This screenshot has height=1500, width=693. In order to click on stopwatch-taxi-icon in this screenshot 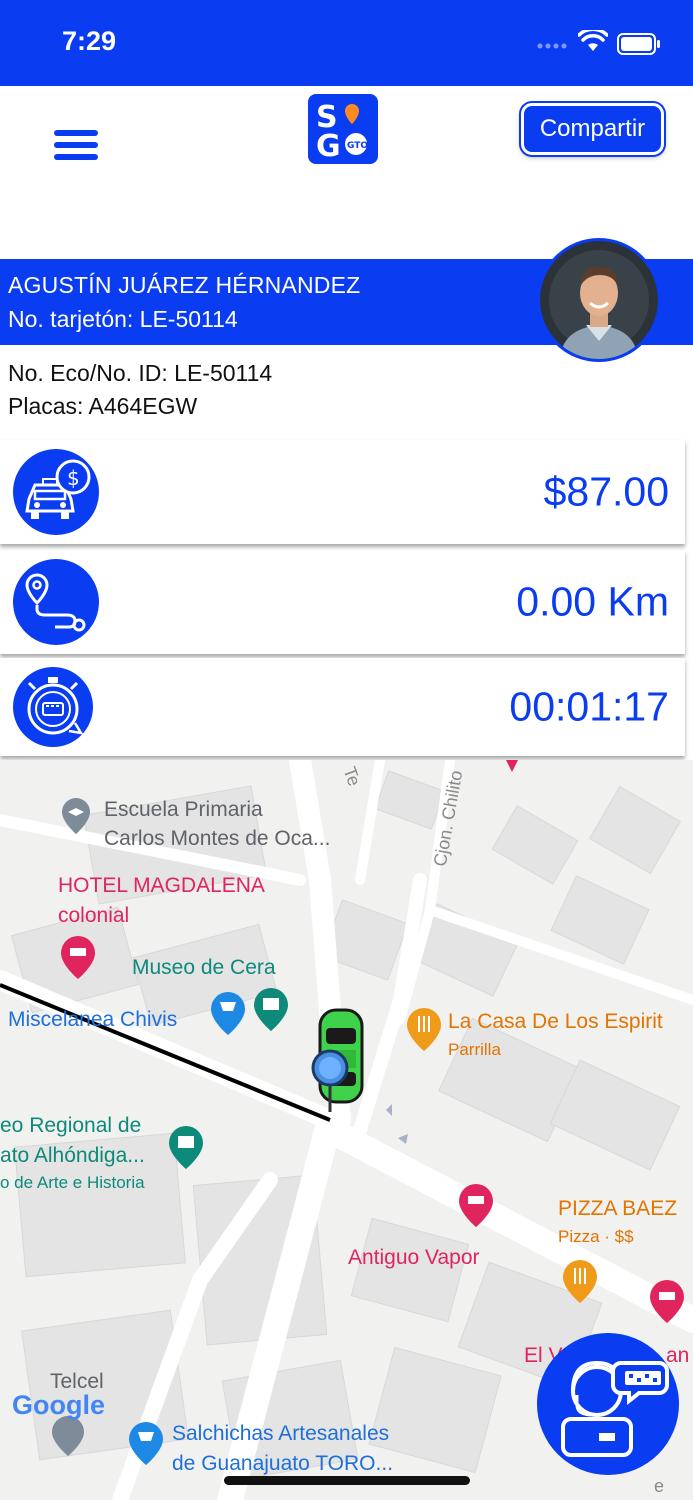, I will do `click(53, 707)`.